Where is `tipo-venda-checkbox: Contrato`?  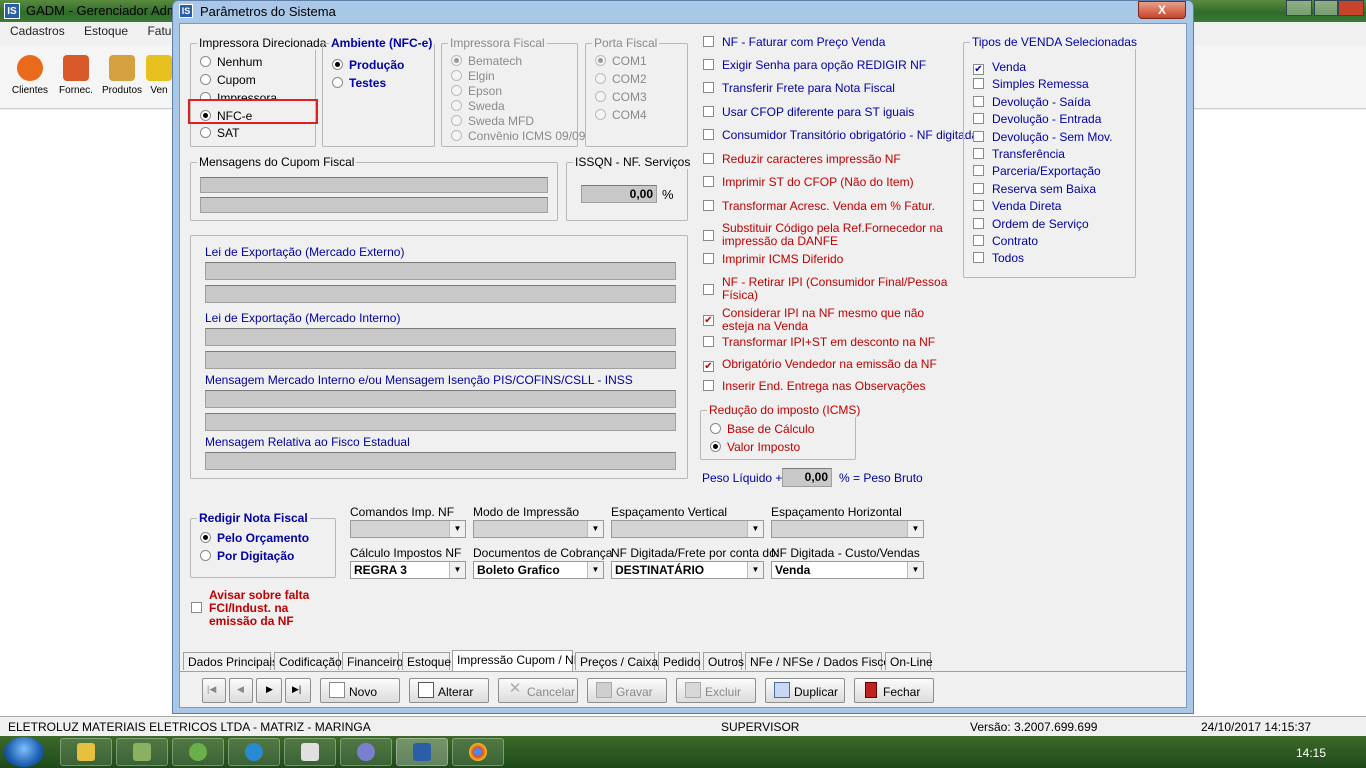 tipo-venda-checkbox: Contrato is located at coordinates (1005, 241).